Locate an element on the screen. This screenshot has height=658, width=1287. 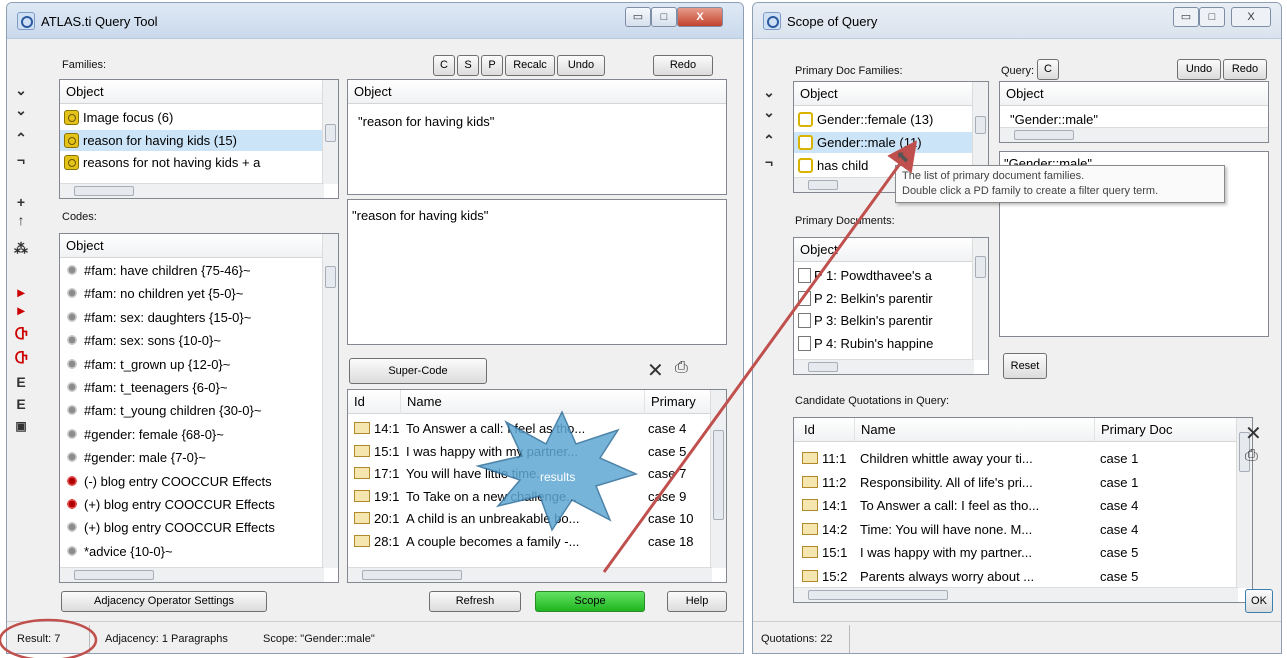
result-highlight-ellipse is located at coordinates (49, 638).